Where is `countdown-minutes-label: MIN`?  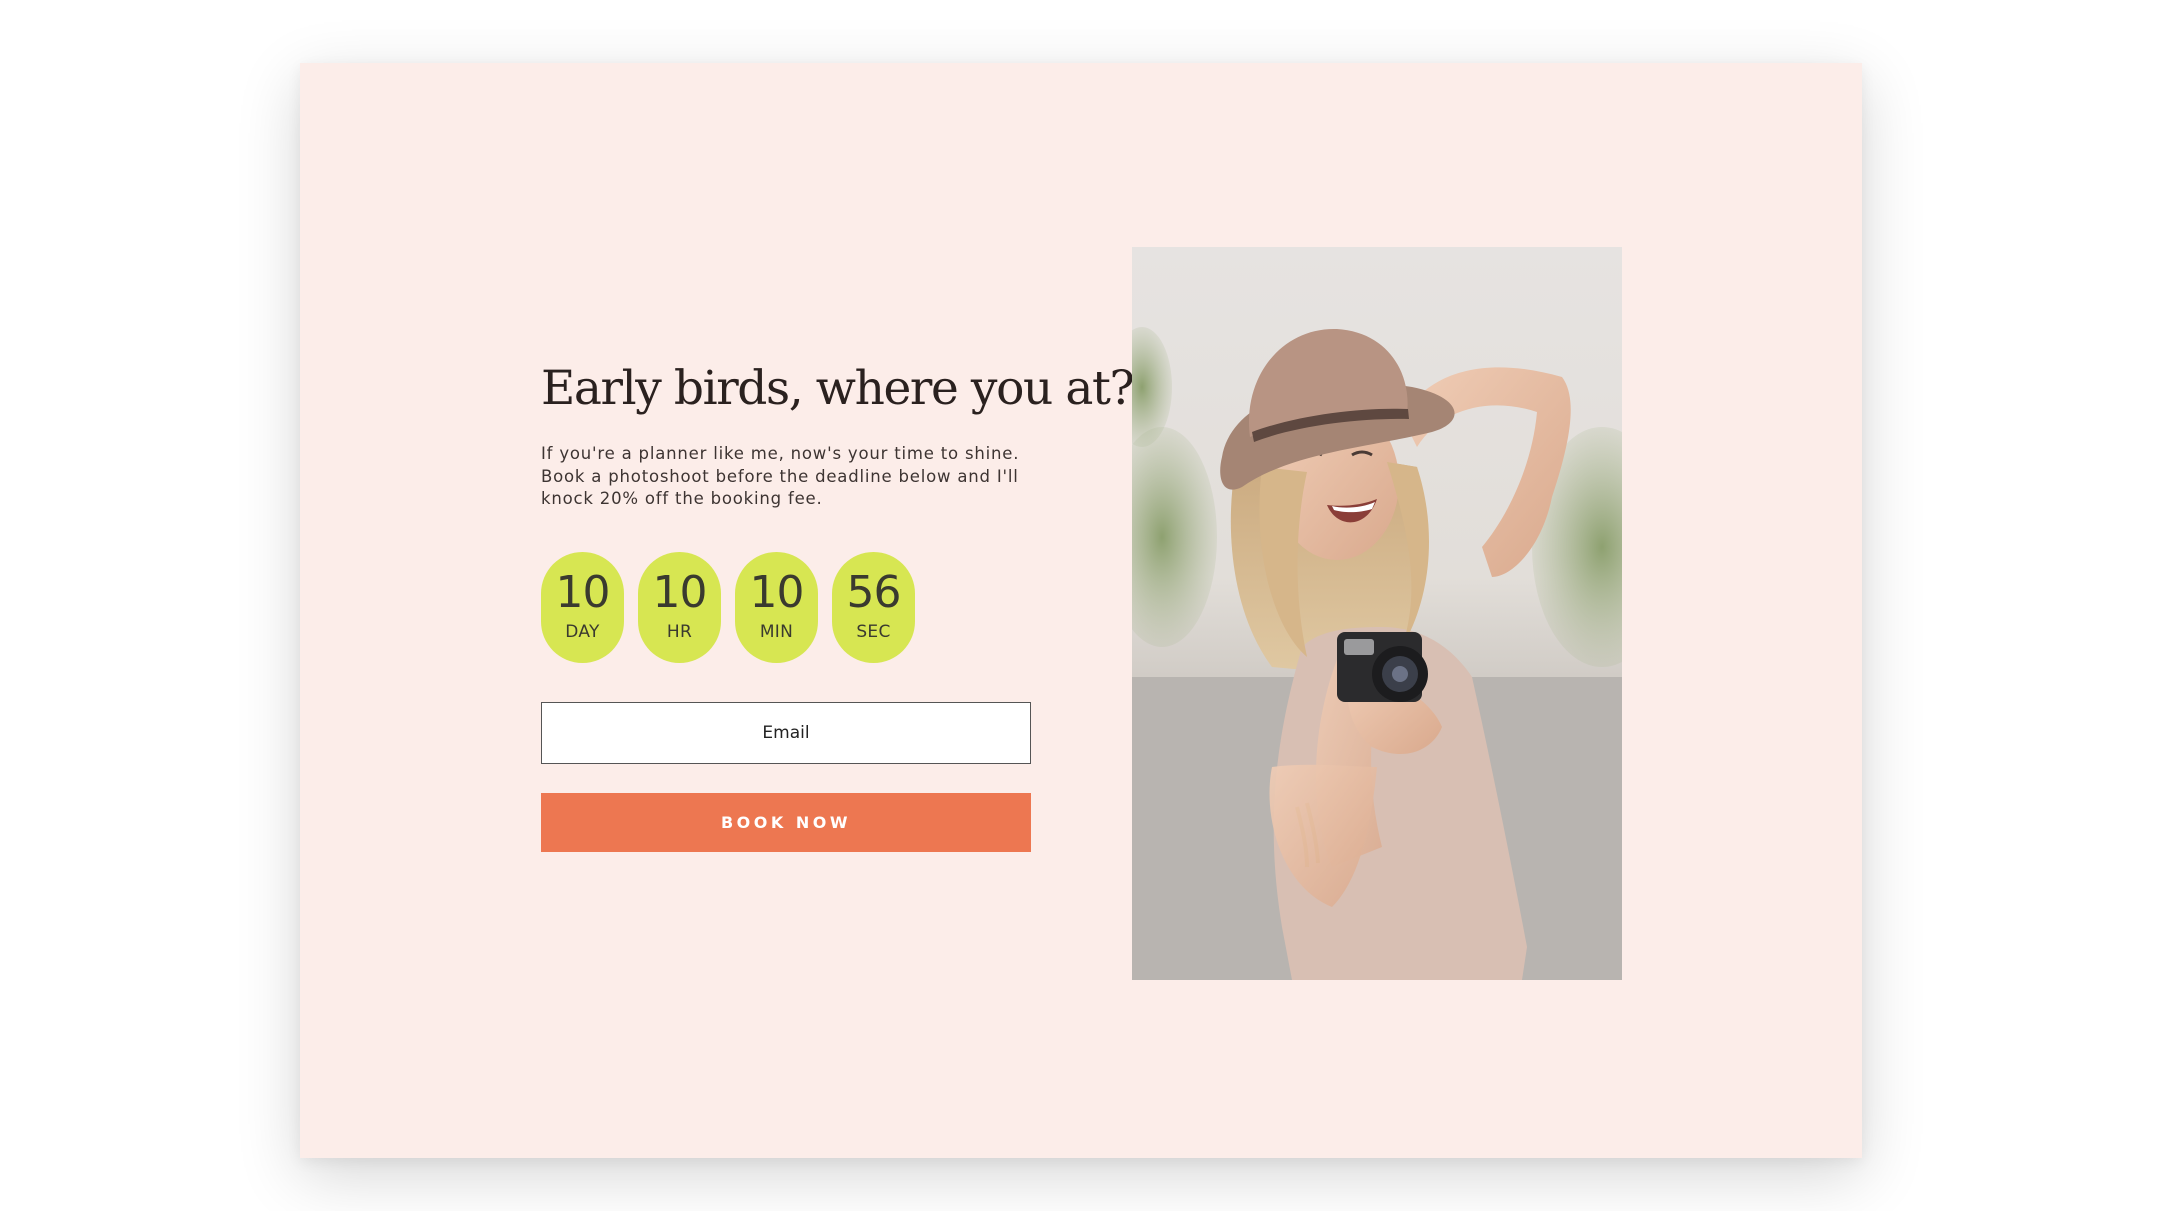
countdown-minutes-label: MIN is located at coordinates (776, 631).